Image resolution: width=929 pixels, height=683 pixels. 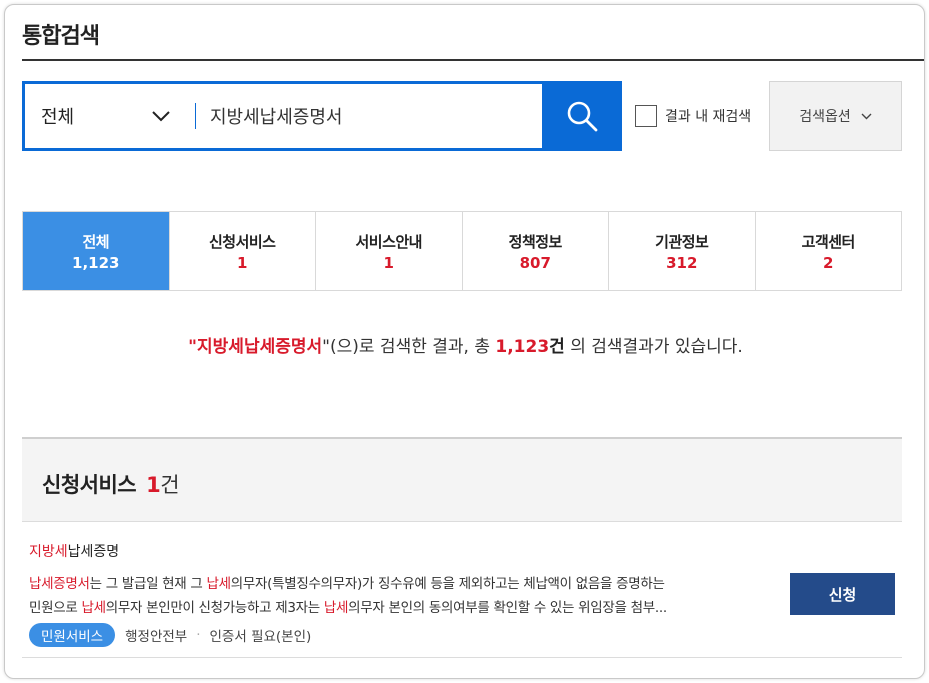 What do you see at coordinates (260, 347) in the screenshot?
I see `summary-keyword: 지방세납세증명서` at bounding box center [260, 347].